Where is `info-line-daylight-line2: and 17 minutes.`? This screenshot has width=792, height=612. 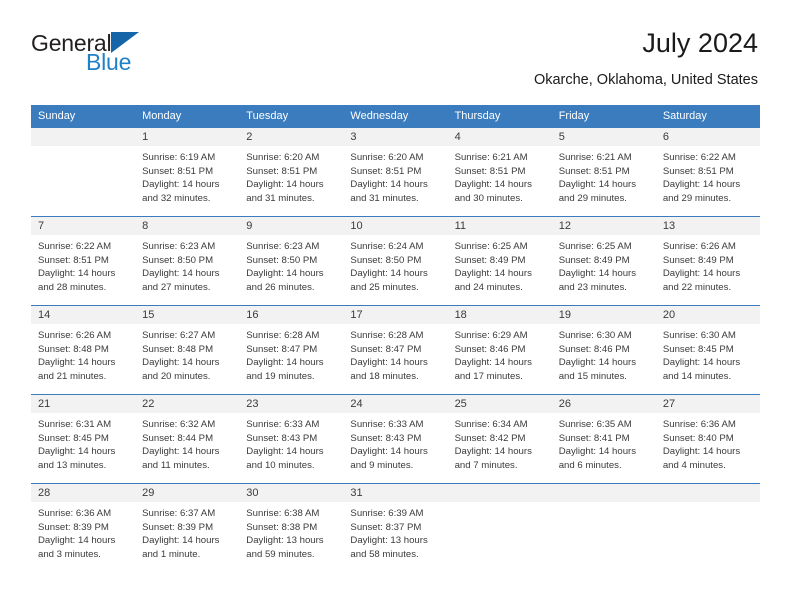 info-line-daylight-line2: and 17 minutes. is located at coordinates (488, 376).